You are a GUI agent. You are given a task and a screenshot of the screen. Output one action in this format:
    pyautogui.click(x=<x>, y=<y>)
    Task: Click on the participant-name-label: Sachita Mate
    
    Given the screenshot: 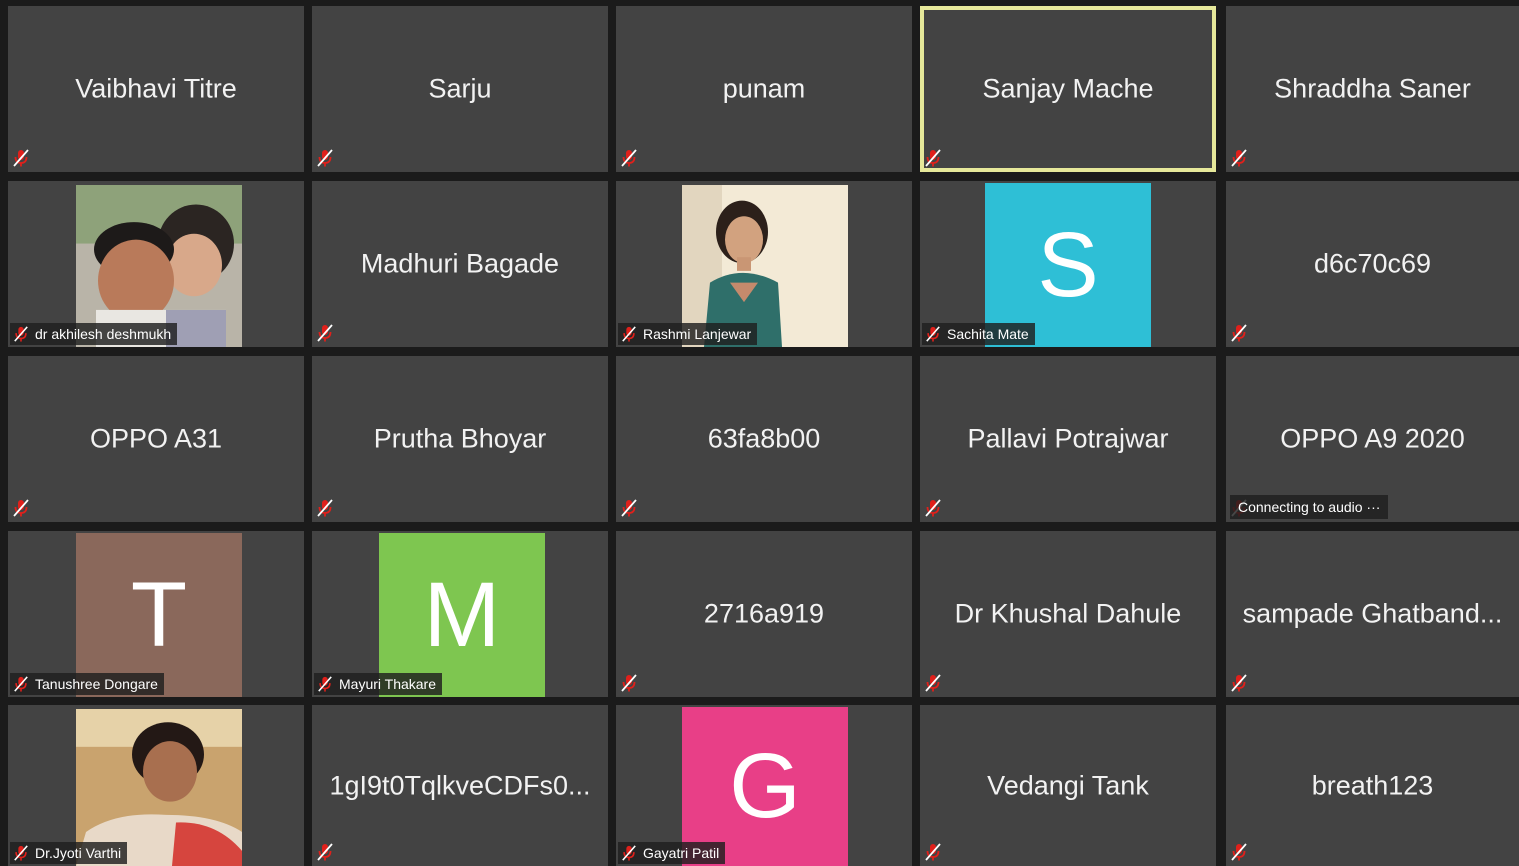 What is the action you would take?
    pyautogui.click(x=978, y=334)
    